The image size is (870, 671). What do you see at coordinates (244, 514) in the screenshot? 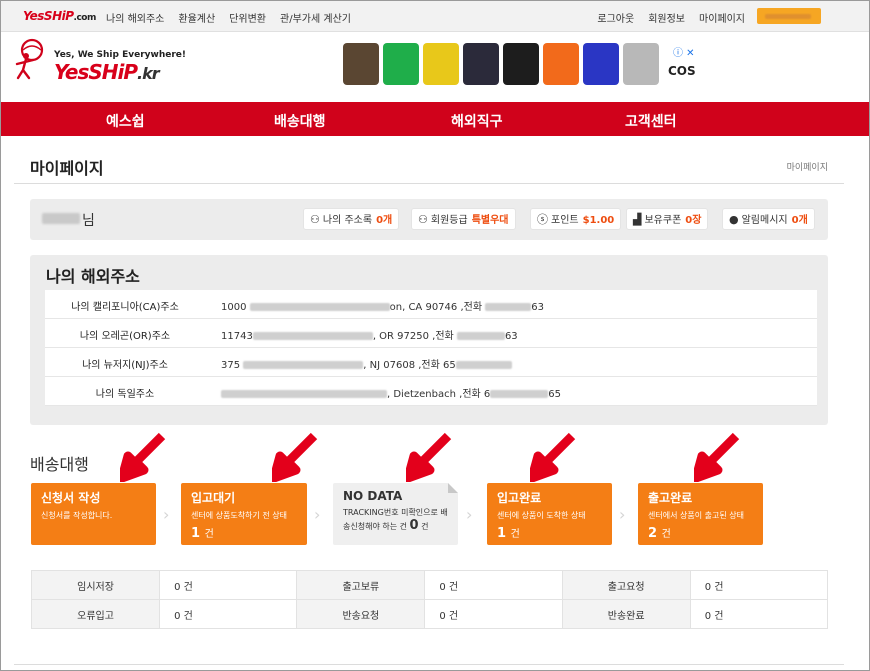
I see `status-card-awaiting-arrival: 입고대기 센터에 상품도착하기 전 상태 1 건` at bounding box center [244, 514].